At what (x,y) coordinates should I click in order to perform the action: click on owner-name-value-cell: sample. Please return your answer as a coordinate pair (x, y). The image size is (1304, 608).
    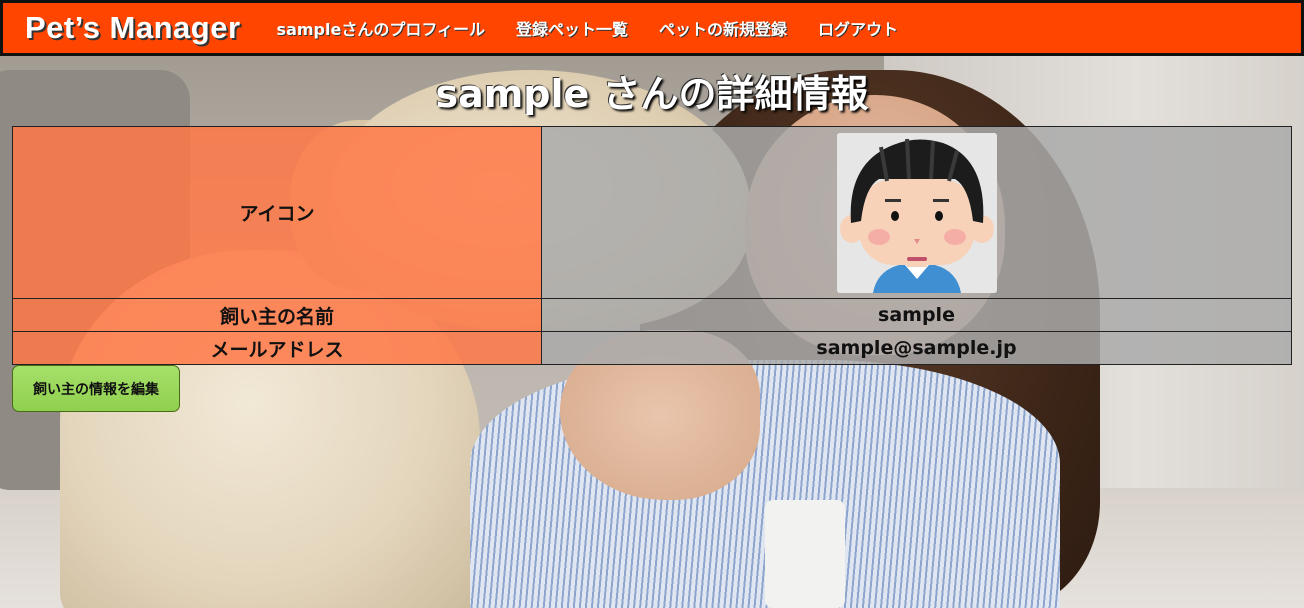
    Looking at the image, I should click on (916, 315).